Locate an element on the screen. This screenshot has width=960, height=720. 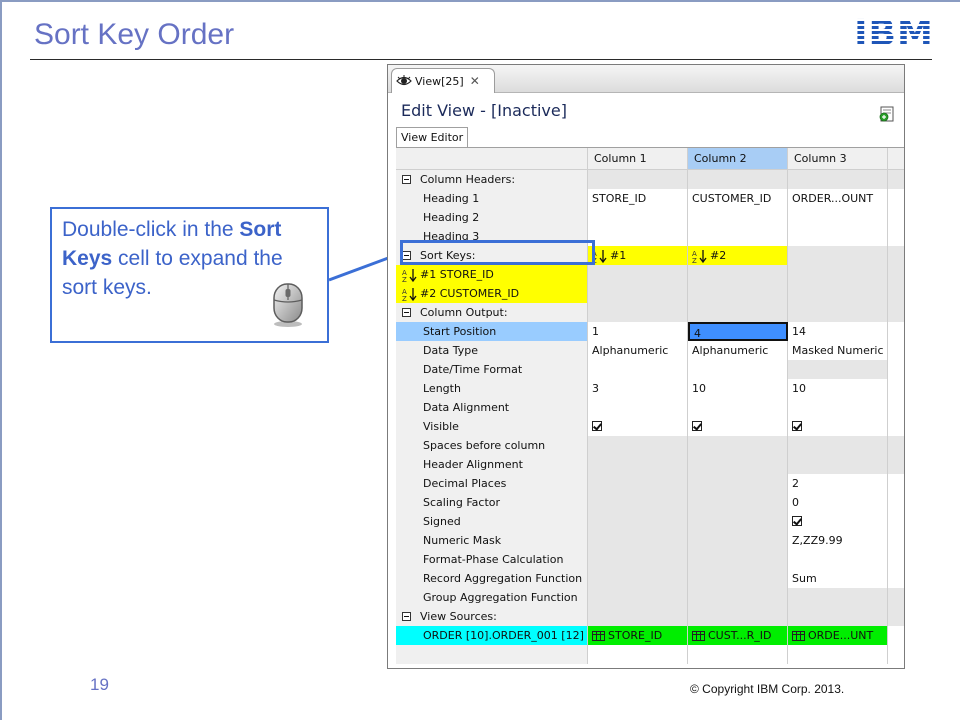
grid-header-row: Column 1 Column 2 Column 3 is located at coordinates (650, 159).